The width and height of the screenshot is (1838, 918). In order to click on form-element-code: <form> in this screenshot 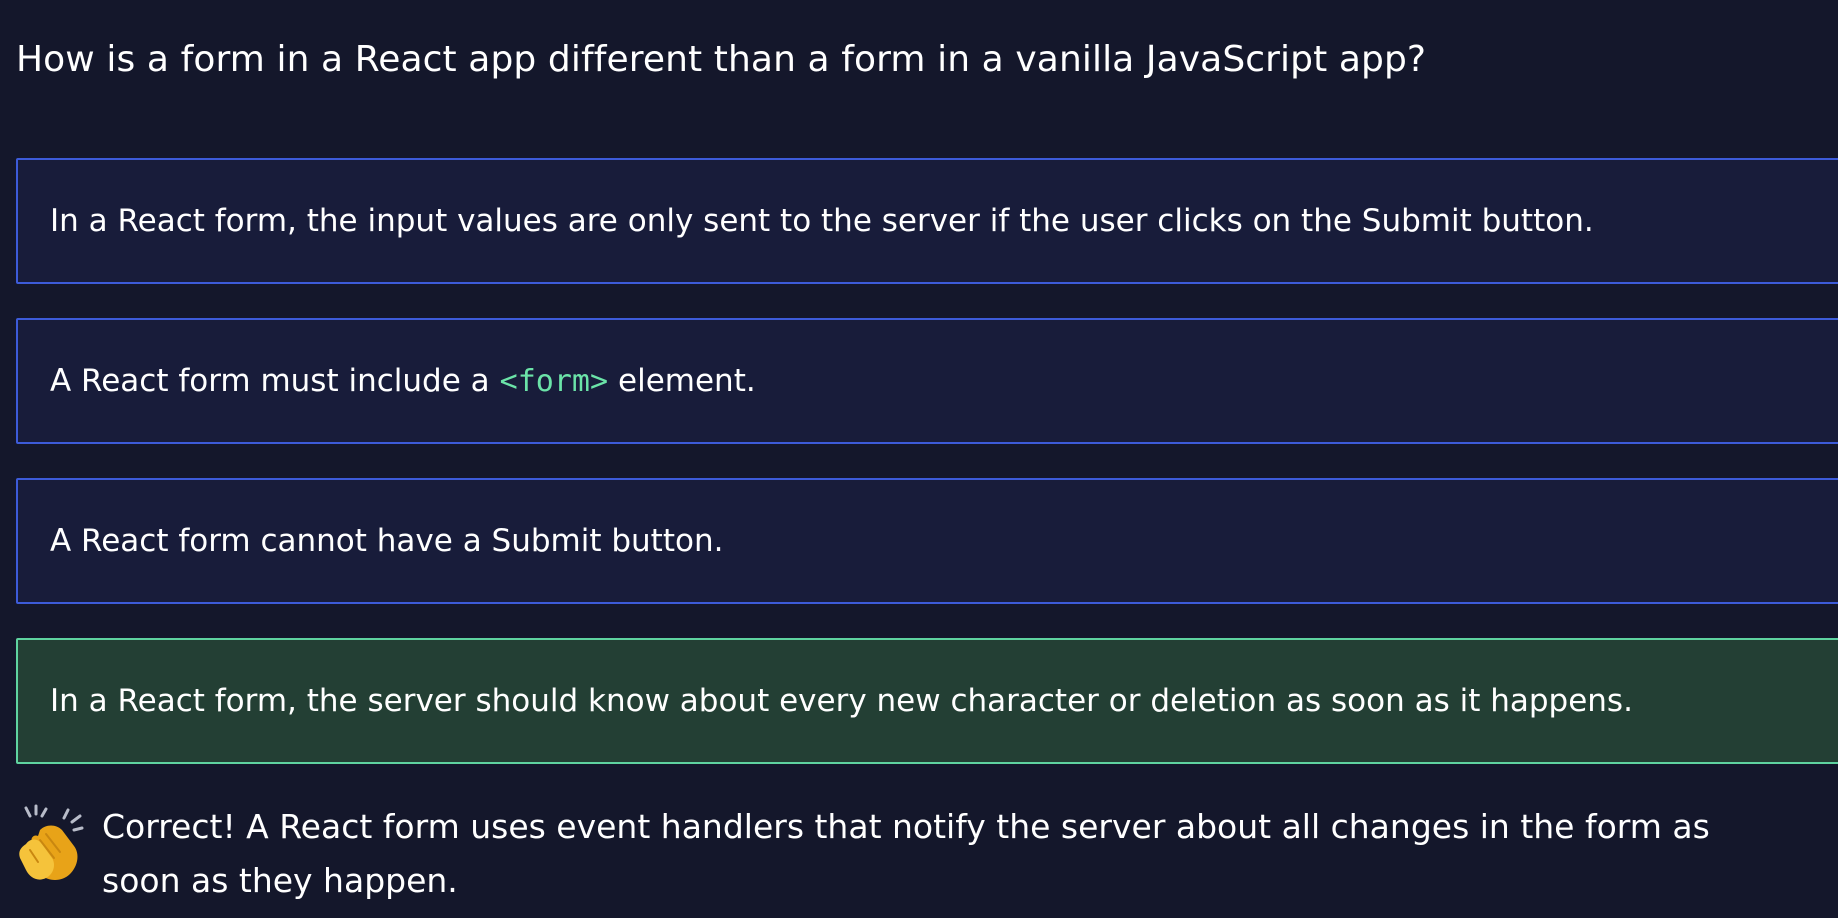, I will do `click(554, 381)`.